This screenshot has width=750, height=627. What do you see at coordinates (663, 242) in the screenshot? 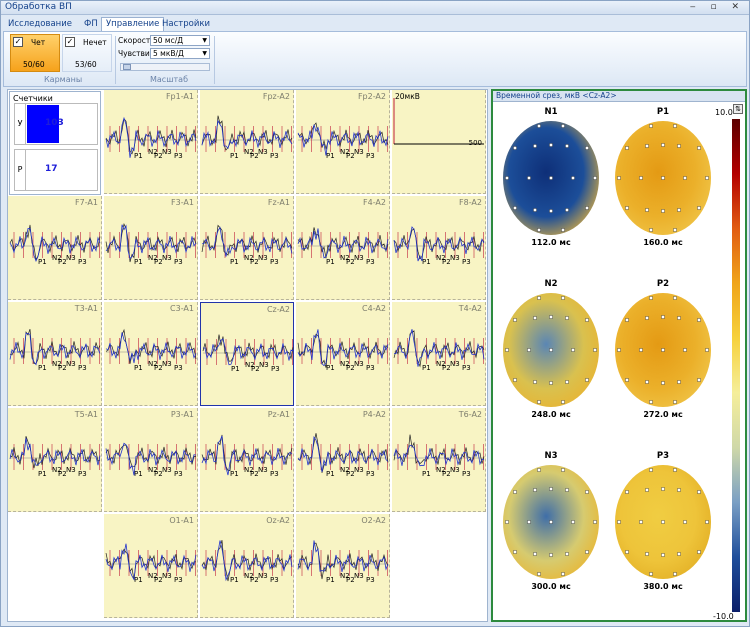
I see `peak-time: 160.0 мс` at bounding box center [663, 242].